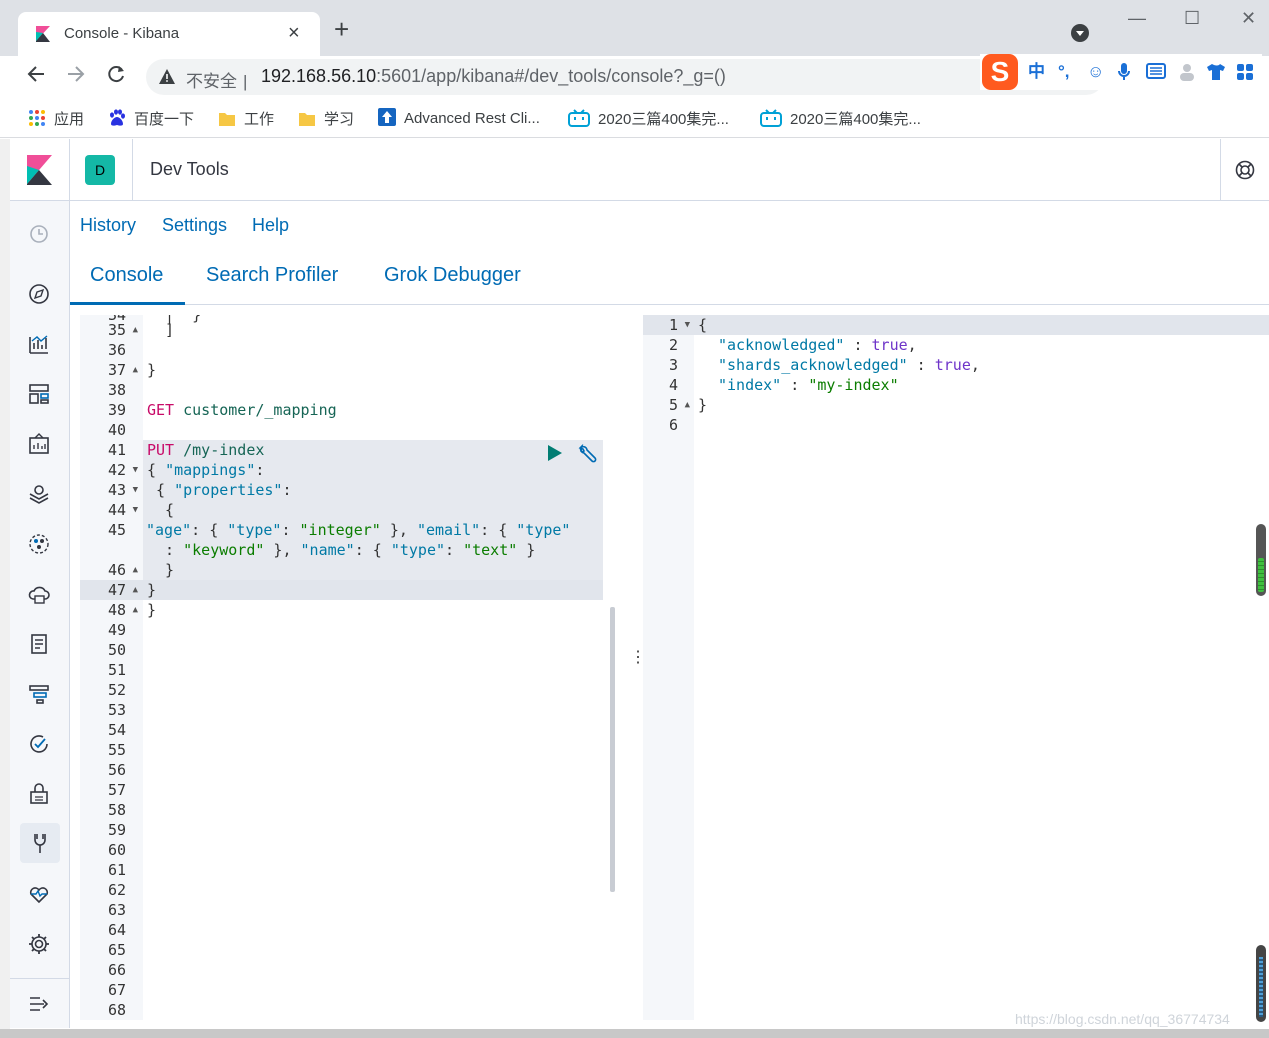 Image resolution: width=1269 pixels, height=1038 pixels. What do you see at coordinates (1095, 72) in the screenshot?
I see `ime-emoji-icon: ☺` at bounding box center [1095, 72].